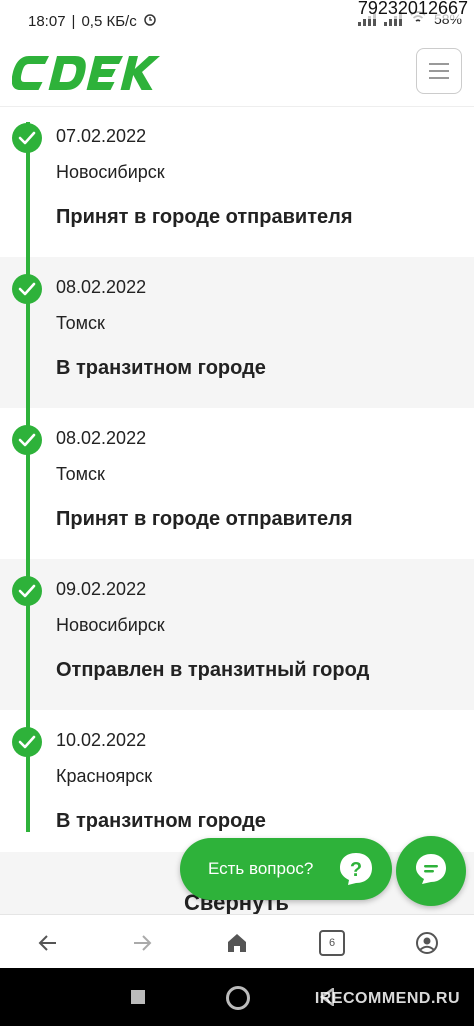 The height and width of the screenshot is (1026, 474). Describe the element at coordinates (412, 9) in the screenshot. I see `phone-watermark: 79232012667` at that location.